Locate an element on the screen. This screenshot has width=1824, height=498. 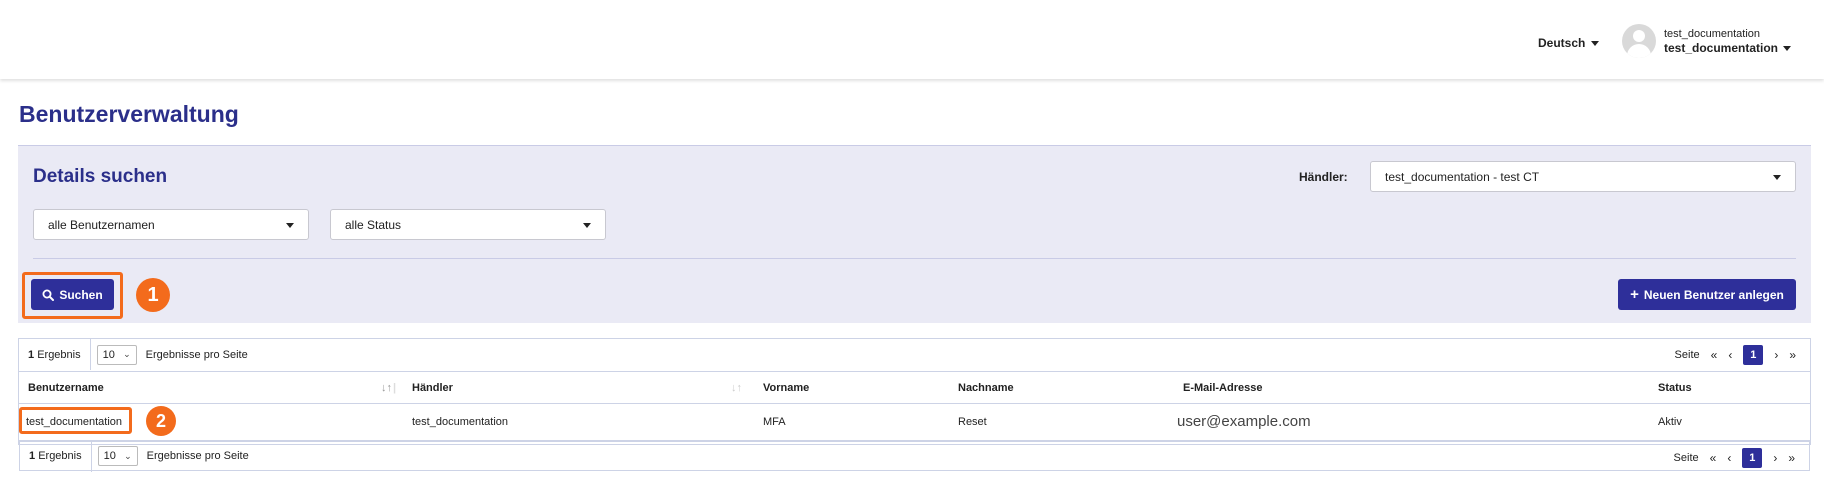
search-icon is located at coordinates (48, 295).